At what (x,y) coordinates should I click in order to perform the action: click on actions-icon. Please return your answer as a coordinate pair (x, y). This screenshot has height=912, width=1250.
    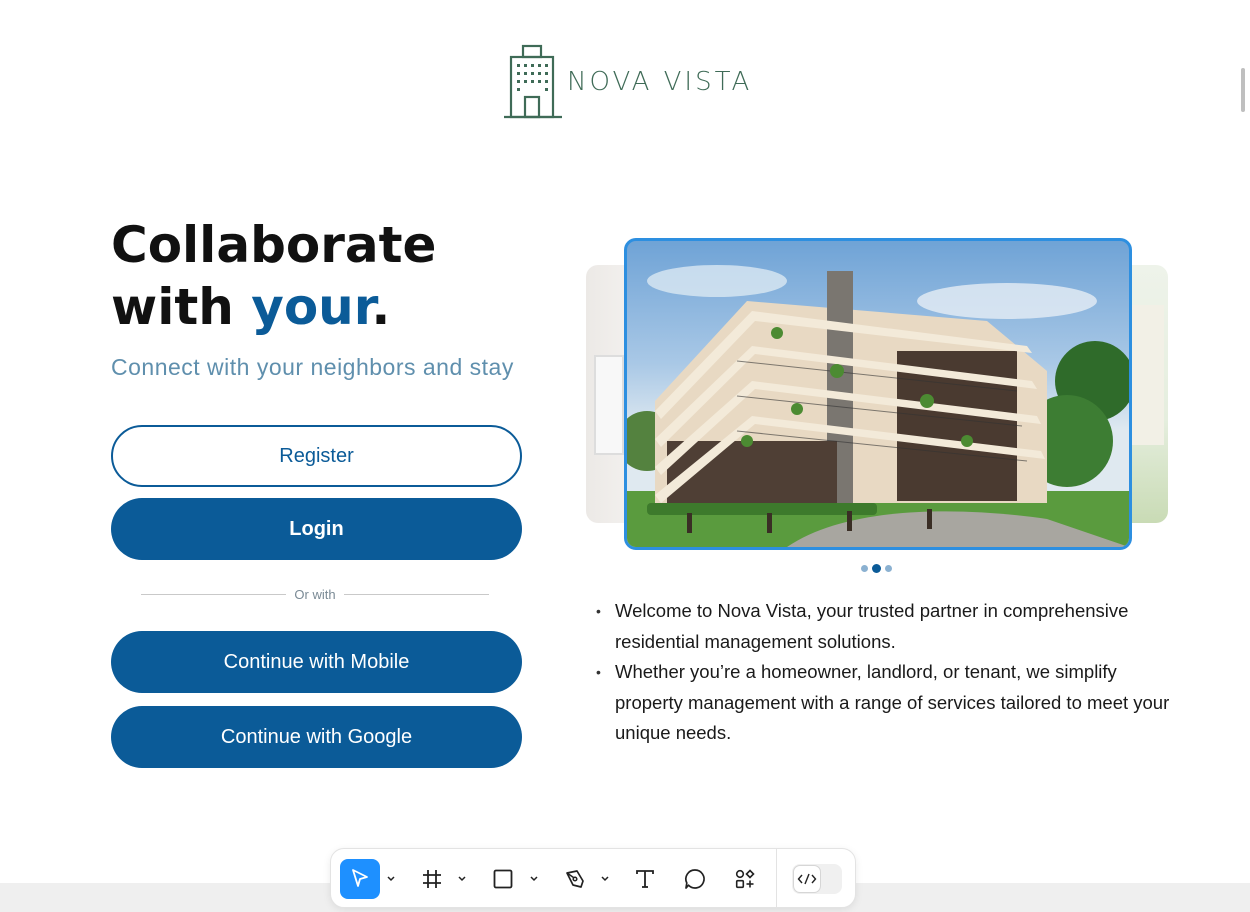
    Looking at the image, I should click on (745, 879).